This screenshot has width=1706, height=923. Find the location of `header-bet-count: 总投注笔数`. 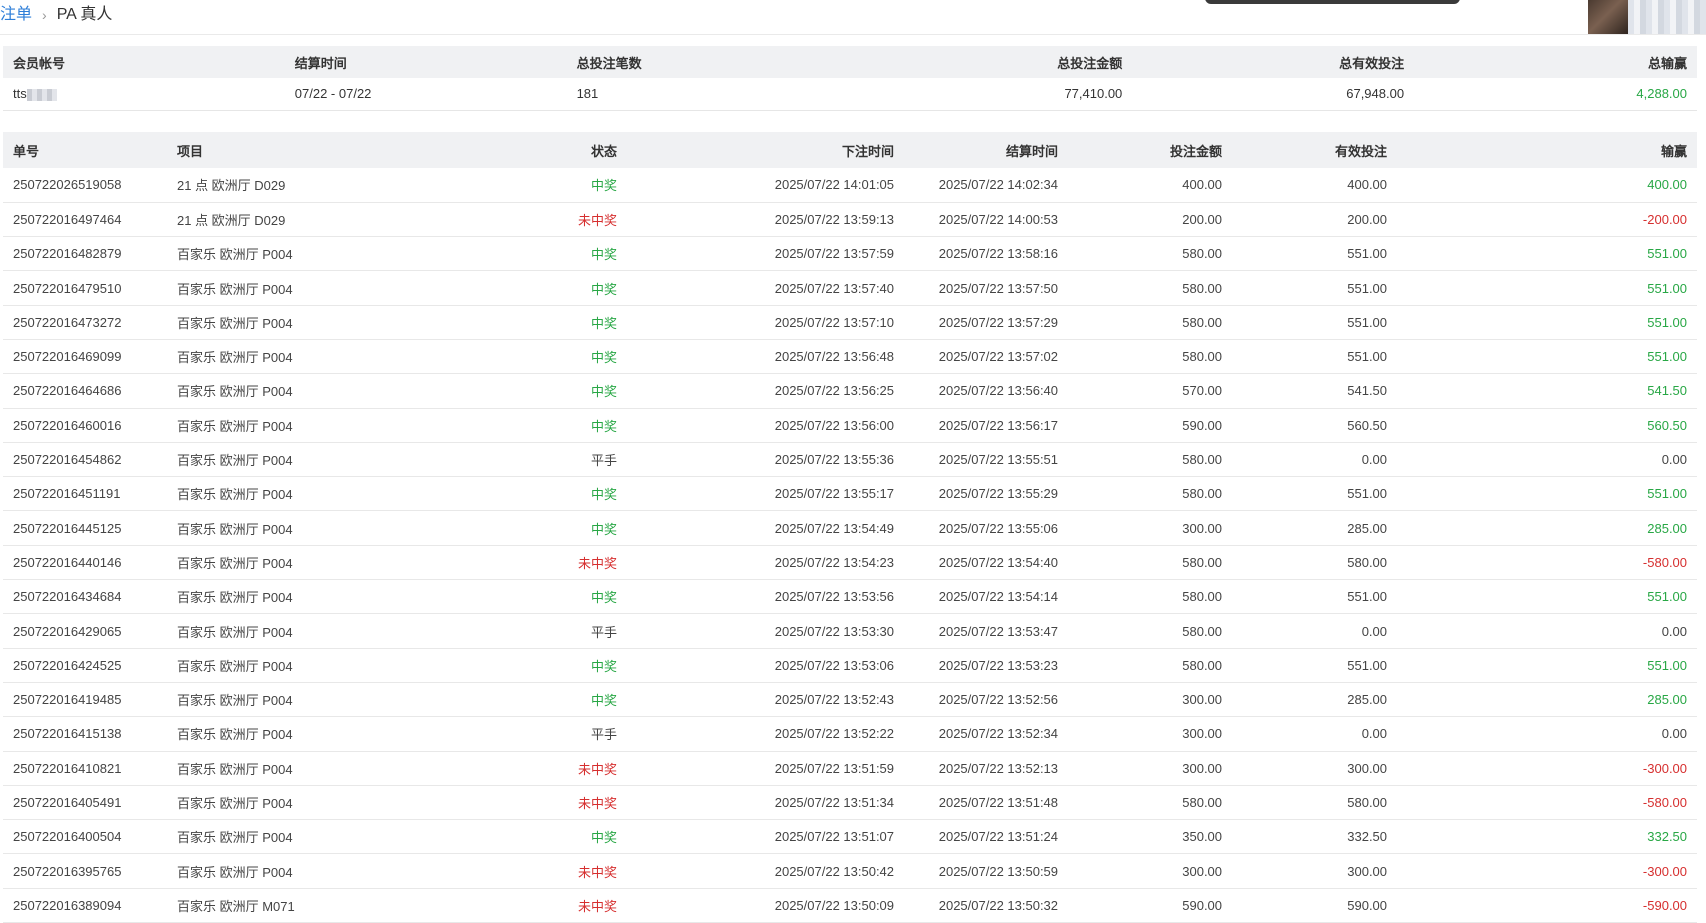

header-bet-count: 总投注笔数 is located at coordinates (609, 63).